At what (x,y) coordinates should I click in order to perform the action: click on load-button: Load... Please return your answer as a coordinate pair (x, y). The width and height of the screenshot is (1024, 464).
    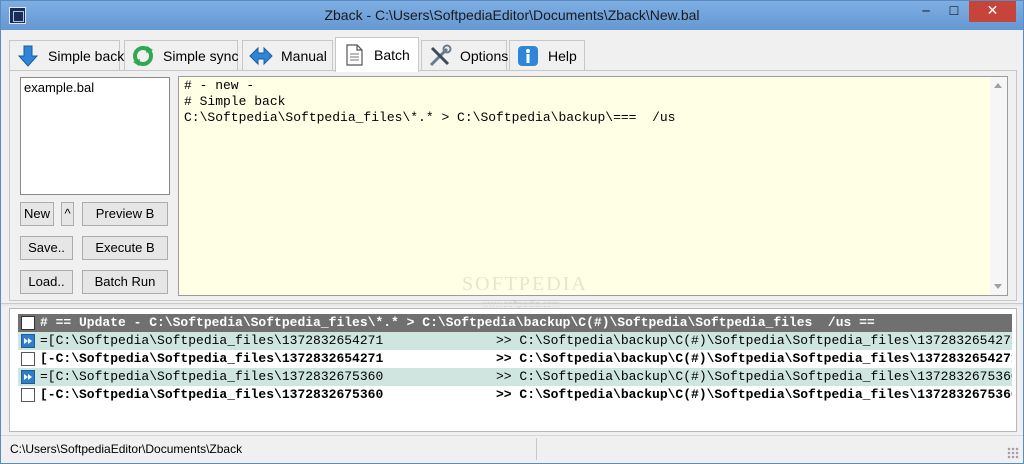
    Looking at the image, I should click on (46, 282).